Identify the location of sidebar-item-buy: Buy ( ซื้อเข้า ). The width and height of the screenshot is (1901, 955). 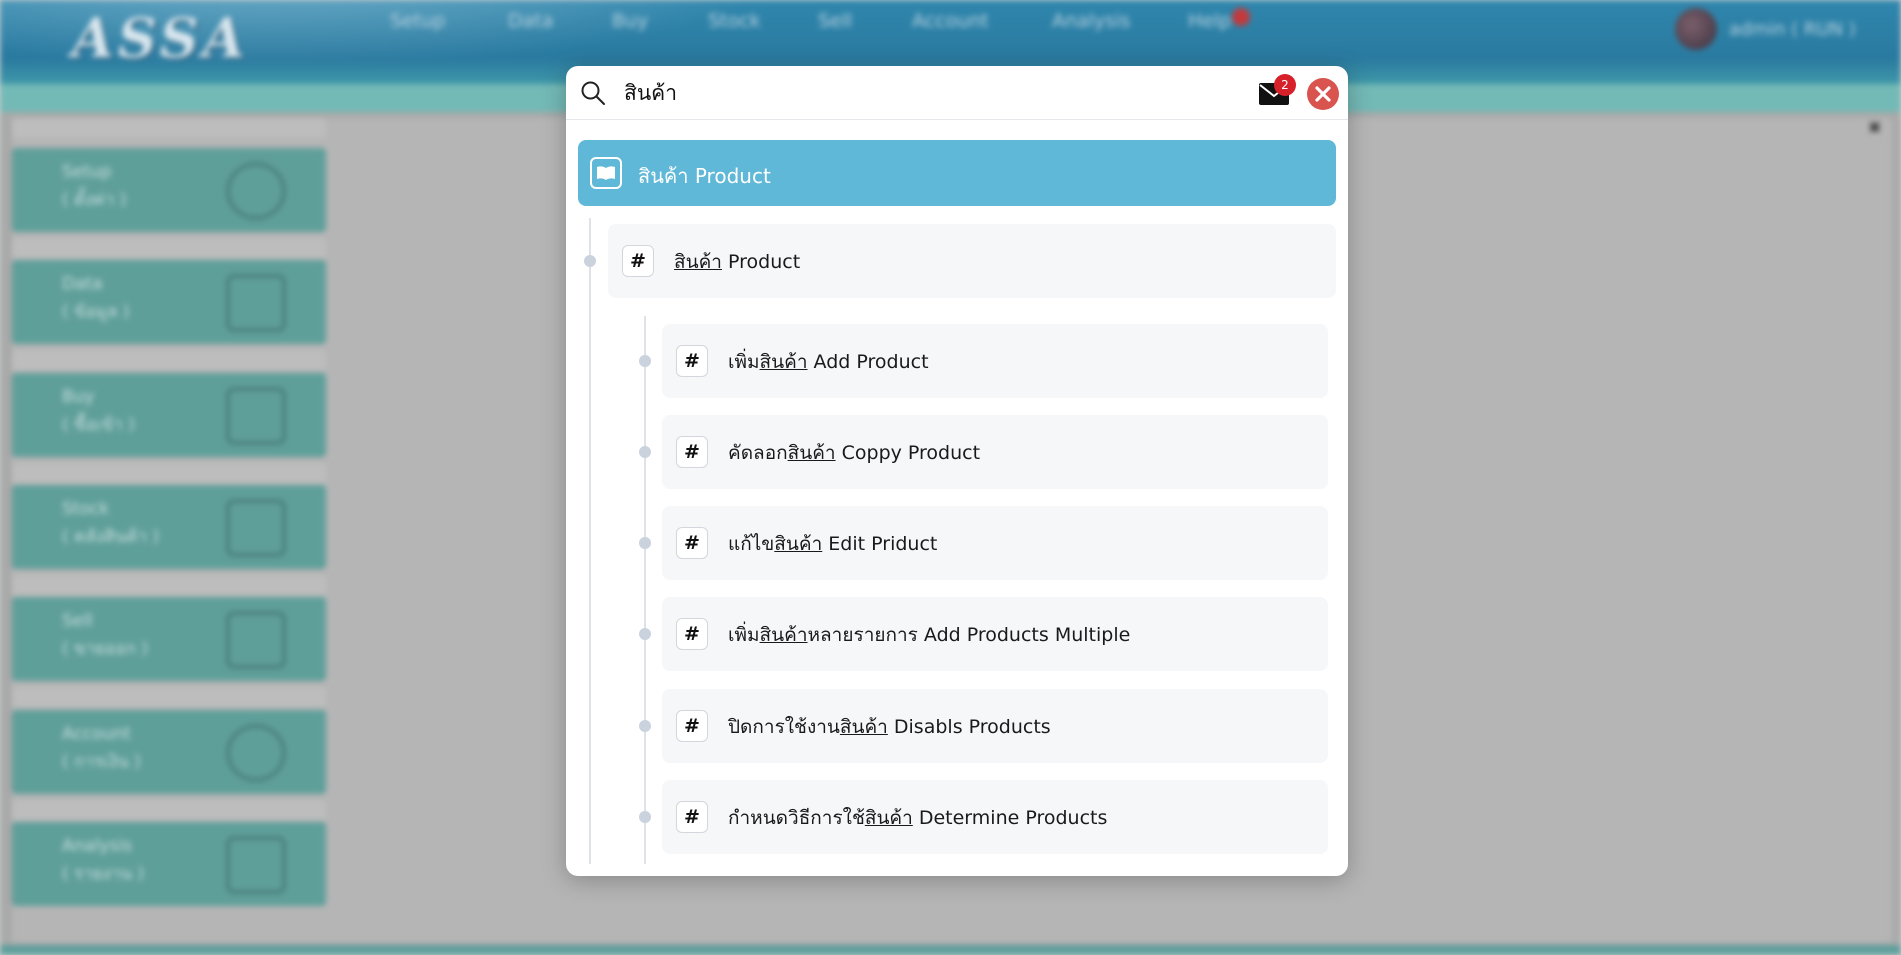
(169, 415).